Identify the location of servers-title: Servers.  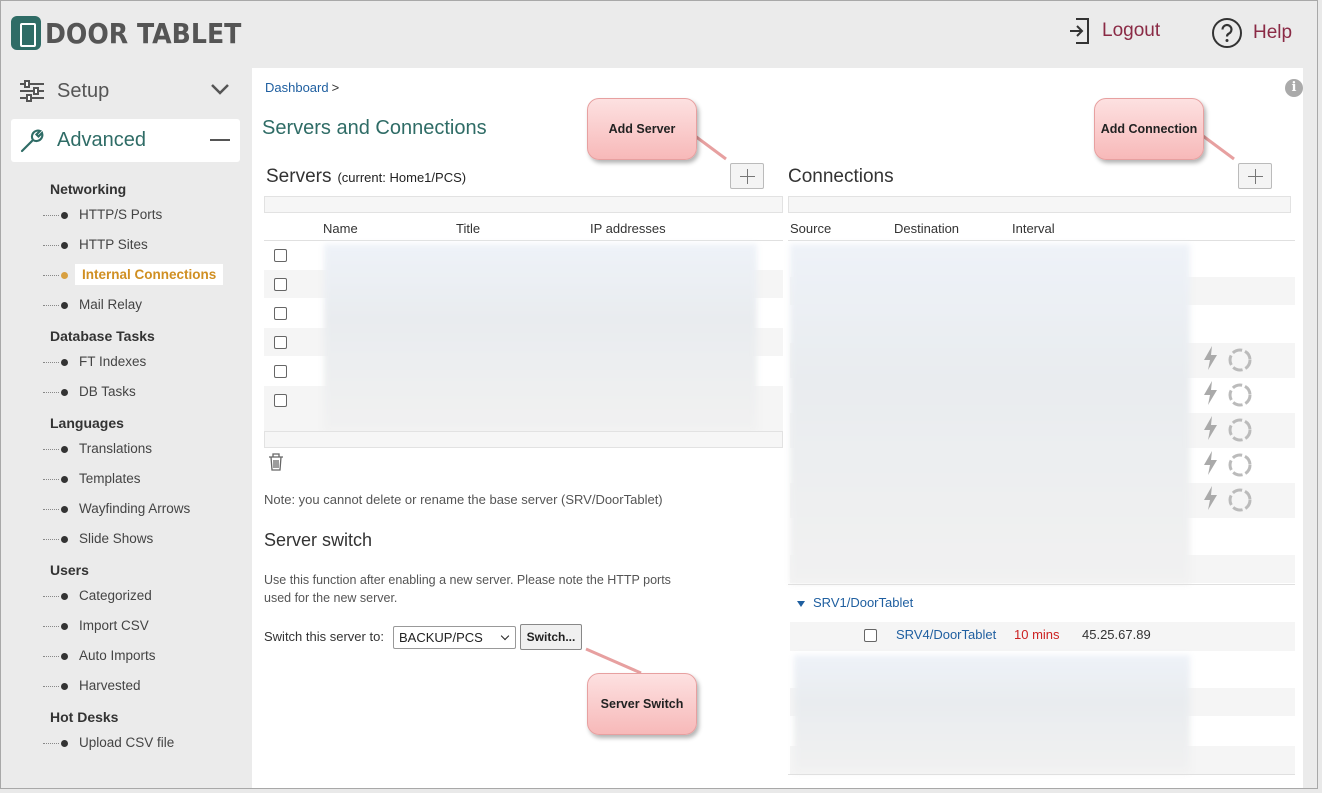
(299, 176).